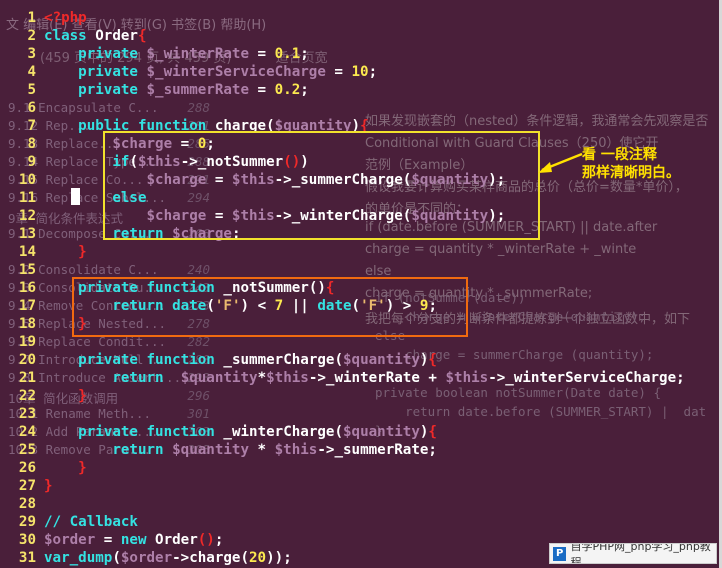 The width and height of the screenshot is (722, 568). I want to click on line-number: 6, so click(31, 108).